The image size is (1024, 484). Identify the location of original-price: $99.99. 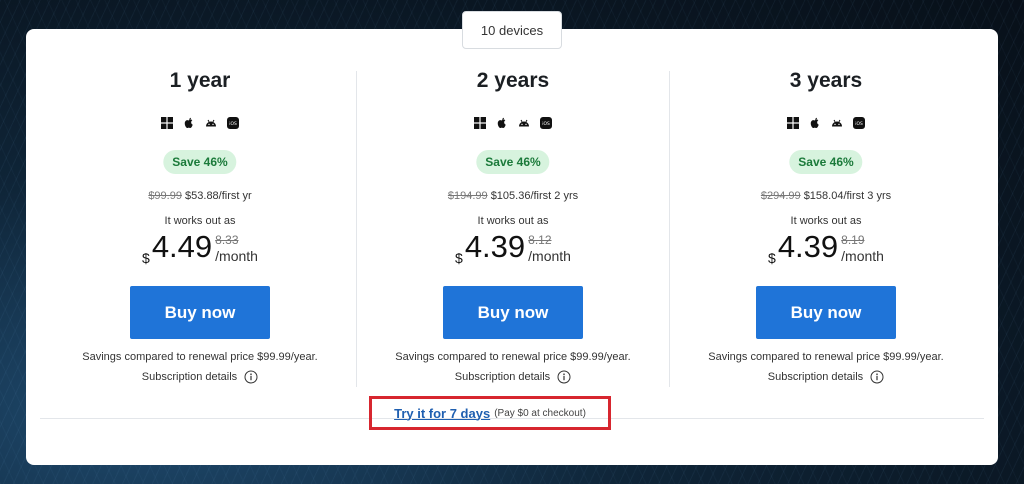
(165, 196).